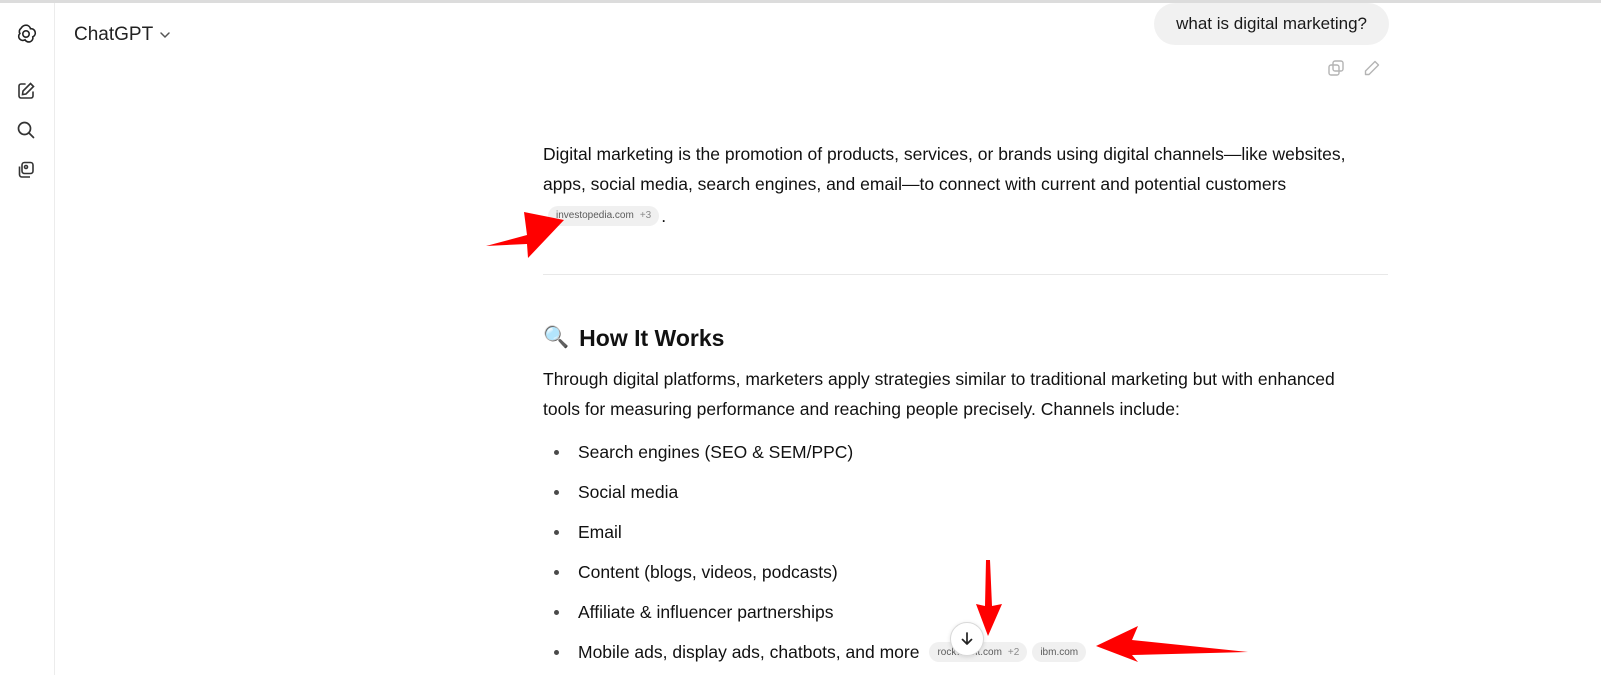  Describe the element at coordinates (556, 337) in the screenshot. I see `magnifier-emoji-icon: 🔍` at that location.